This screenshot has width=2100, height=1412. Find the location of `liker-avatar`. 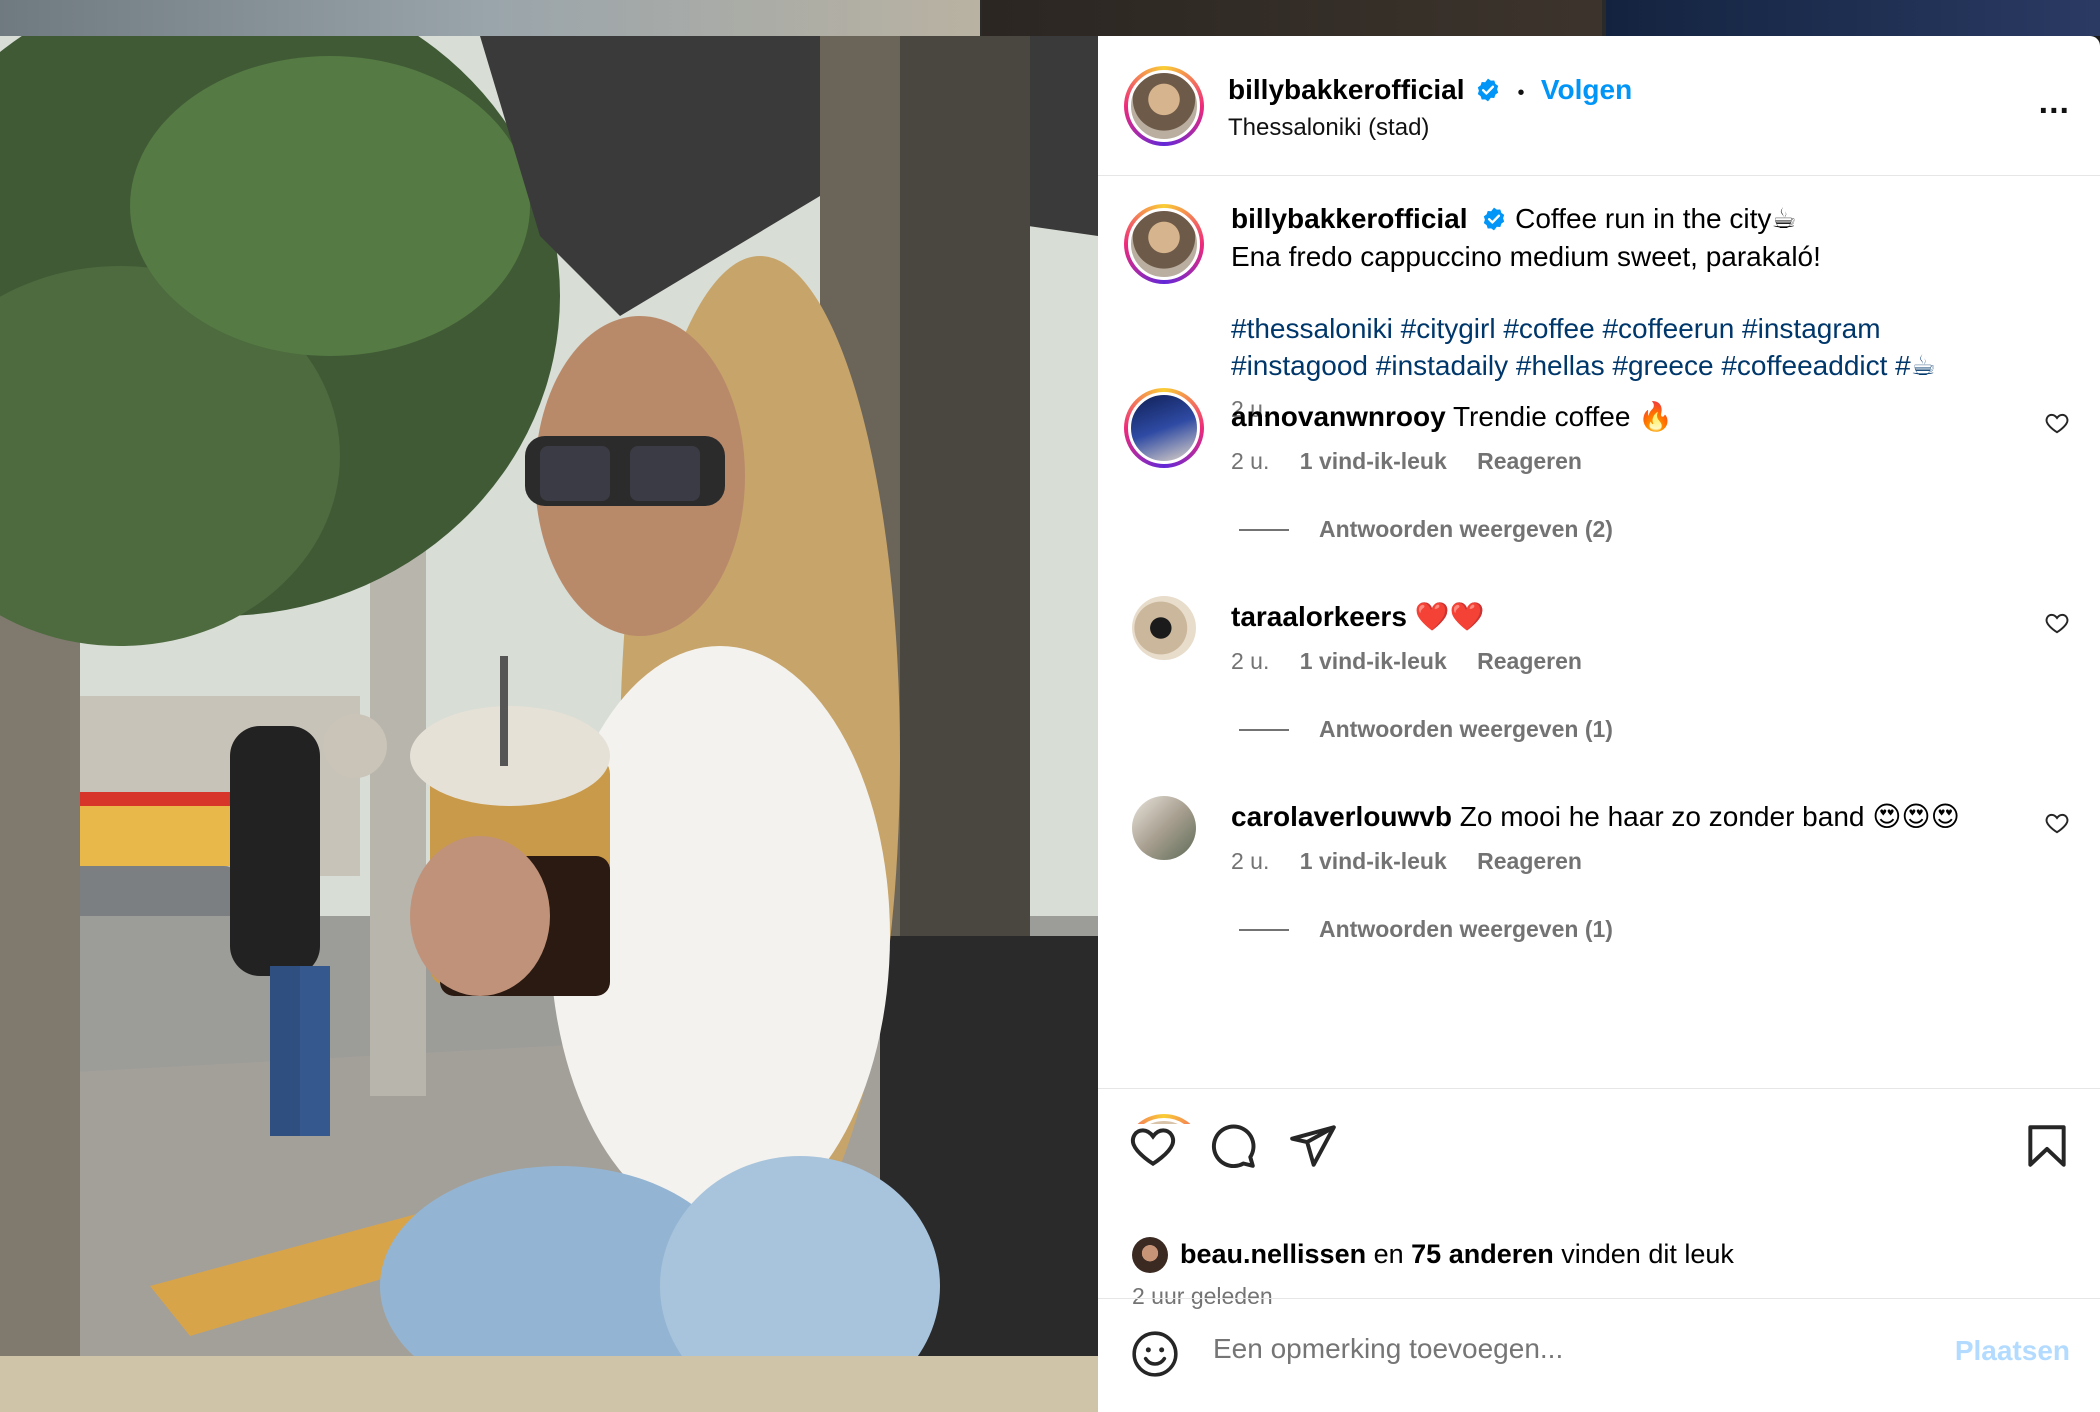

liker-avatar is located at coordinates (1150, 1255).